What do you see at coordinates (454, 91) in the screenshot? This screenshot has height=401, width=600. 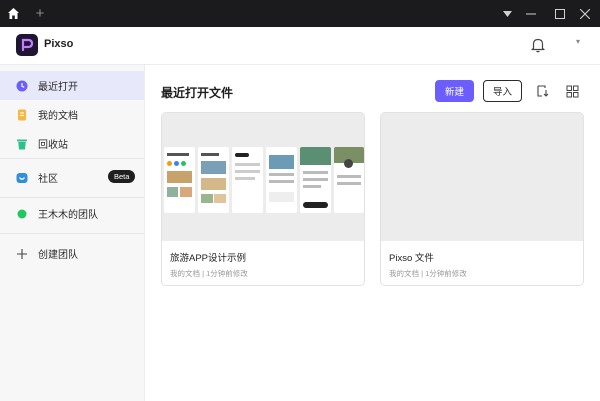 I see `new-file-button: 新建` at bounding box center [454, 91].